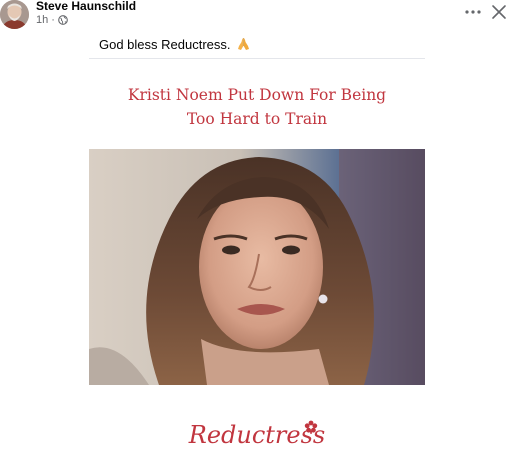  I want to click on close-icon, so click(499, 15).